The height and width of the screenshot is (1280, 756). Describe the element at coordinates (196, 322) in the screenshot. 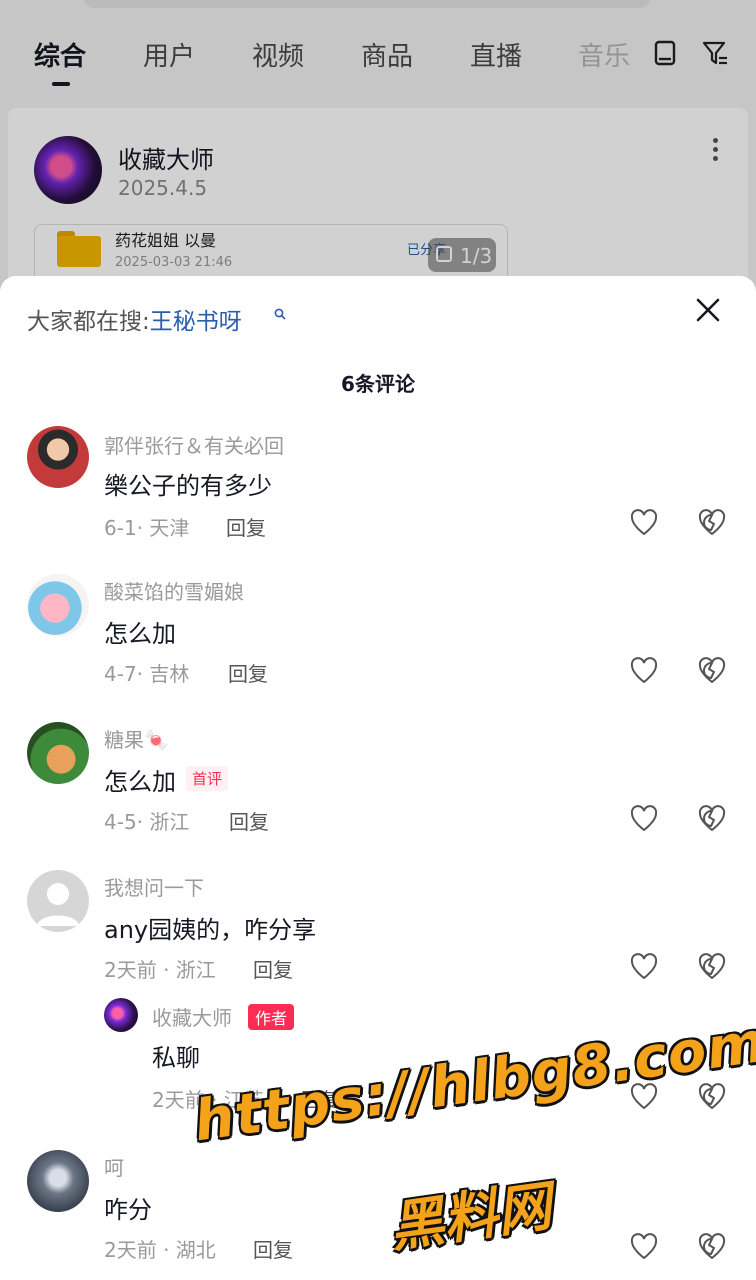

I see `trending-term: 王秘书呀` at that location.